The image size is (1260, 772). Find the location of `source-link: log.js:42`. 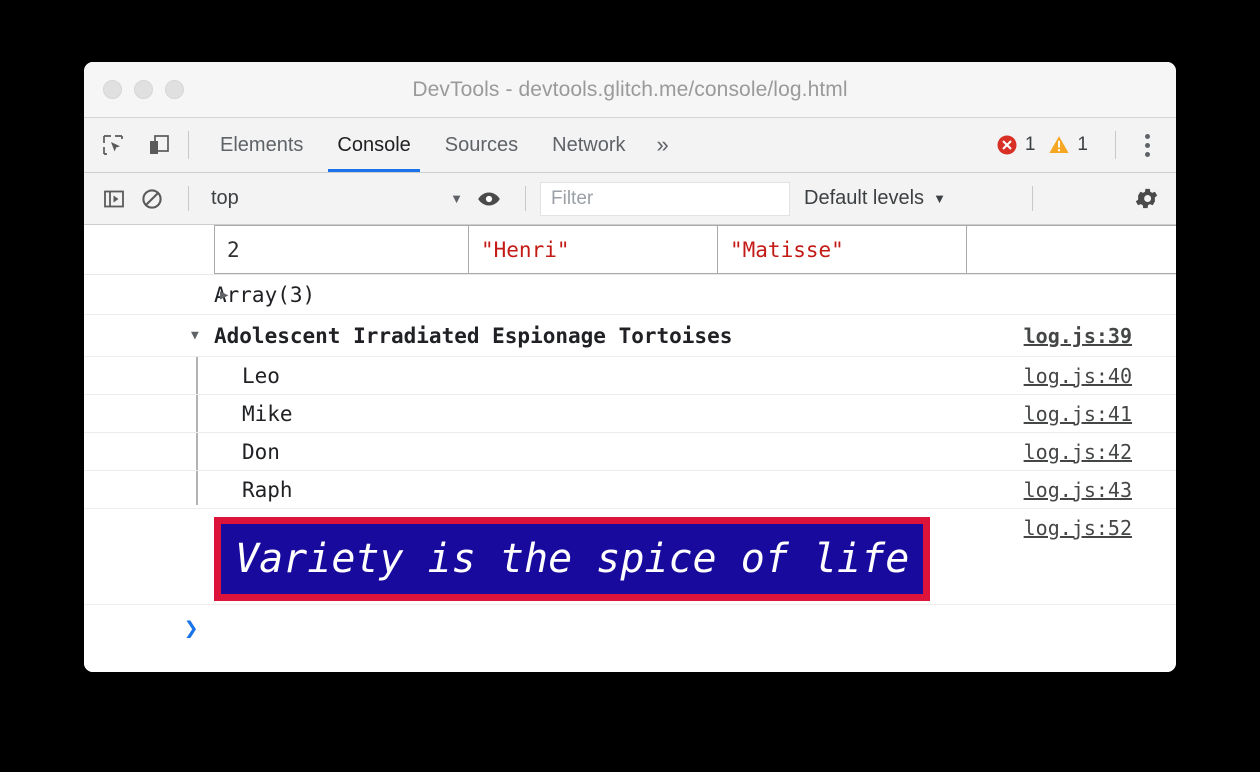

source-link: log.js:42 is located at coordinates (1078, 452).